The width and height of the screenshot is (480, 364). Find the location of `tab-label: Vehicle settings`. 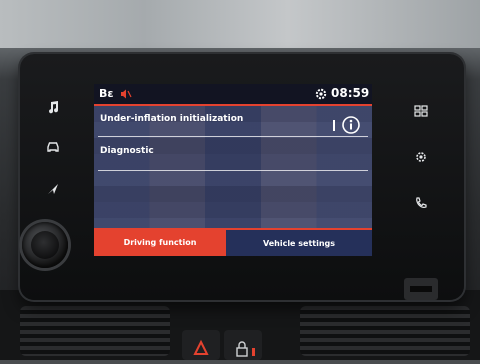

tab-label: Vehicle settings is located at coordinates (299, 243).